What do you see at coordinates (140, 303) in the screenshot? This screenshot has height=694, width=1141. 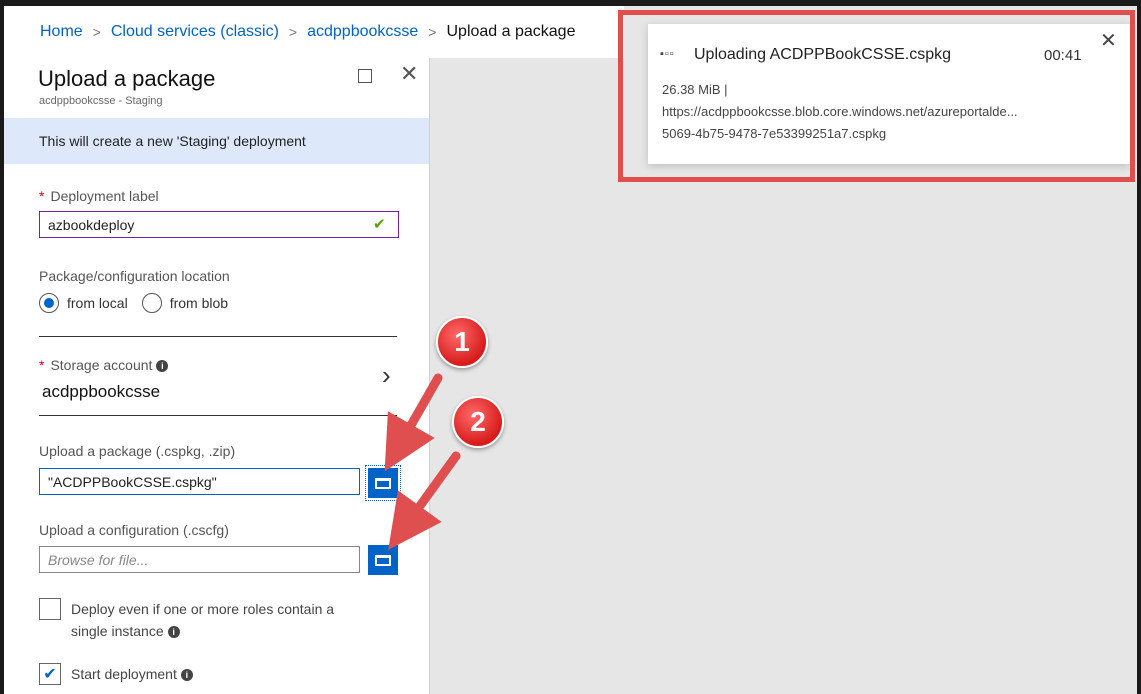 I see `location-radio-group: from local from blob` at bounding box center [140, 303].